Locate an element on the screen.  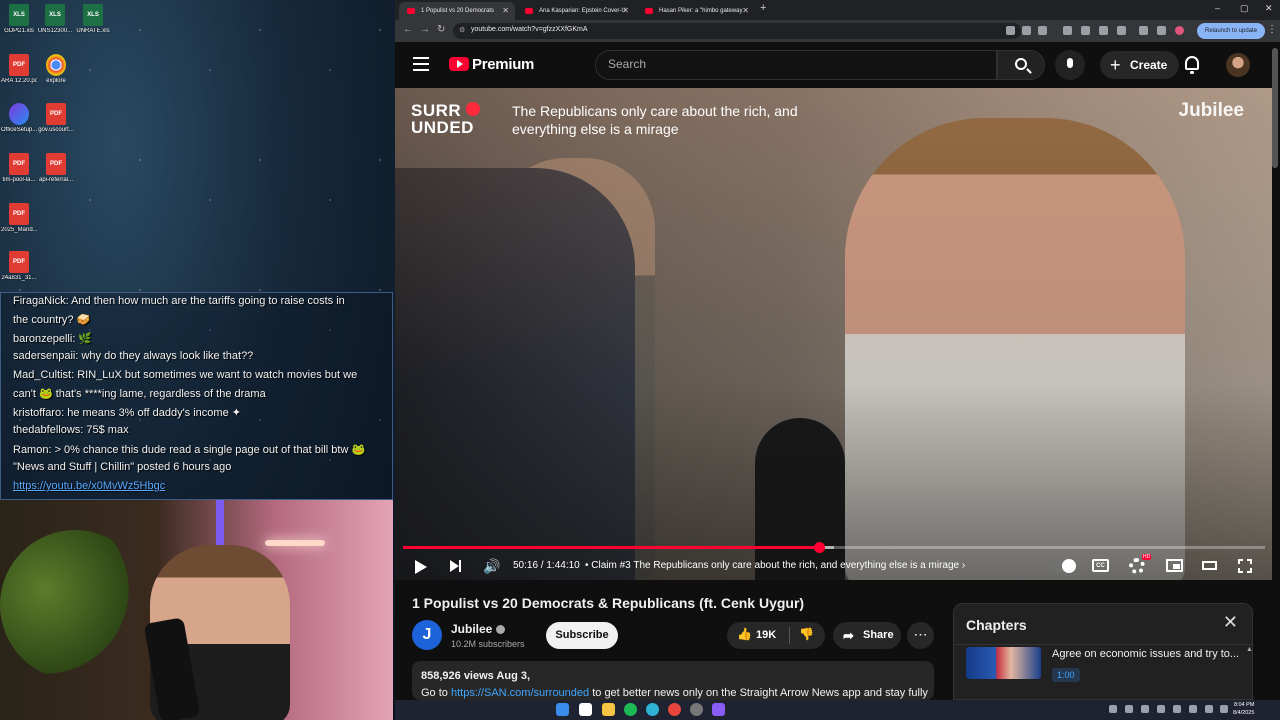
search-input is located at coordinates (798, 64).